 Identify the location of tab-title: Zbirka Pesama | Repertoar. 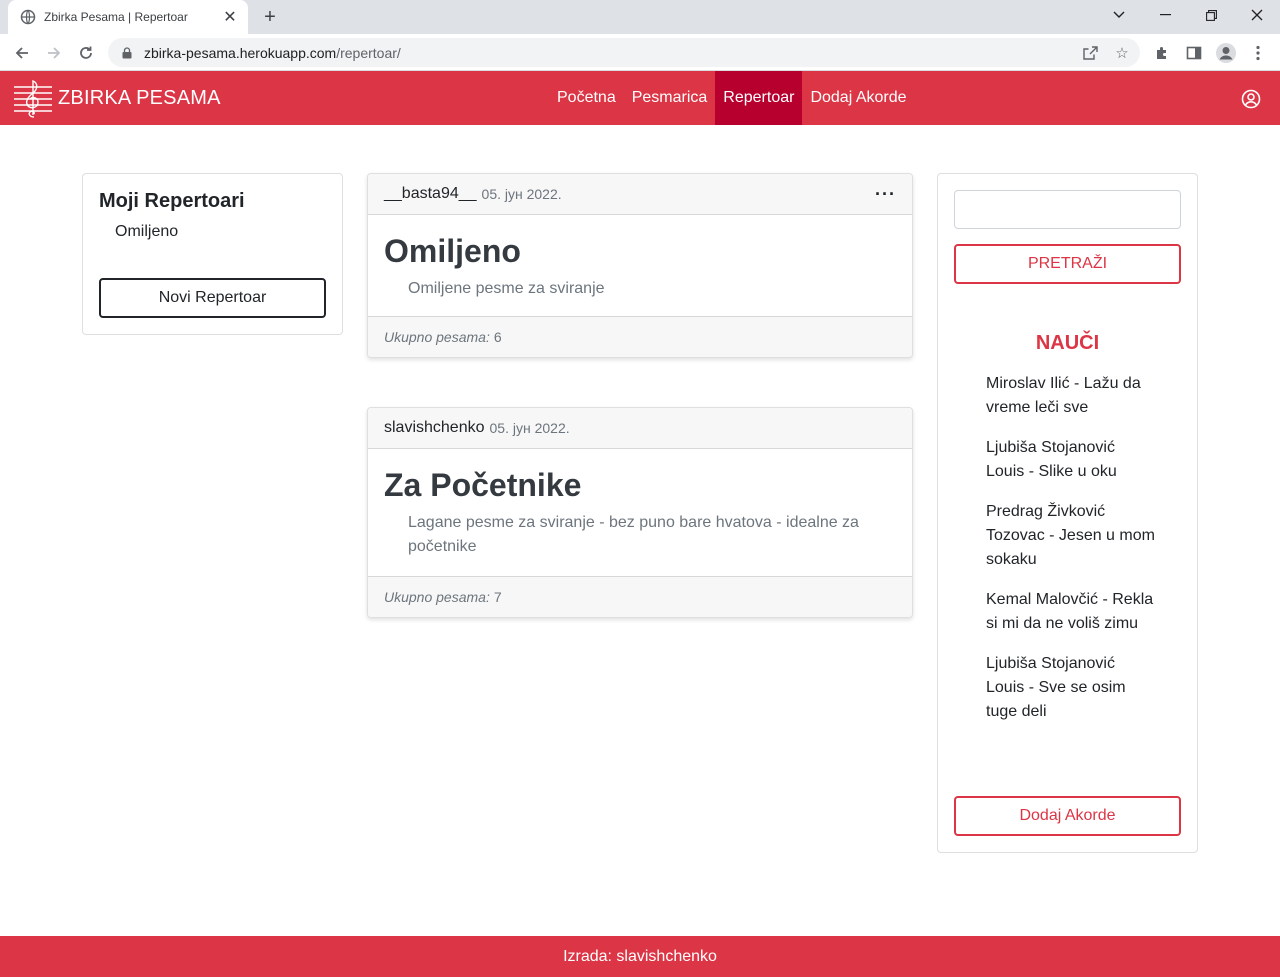
(116, 17).